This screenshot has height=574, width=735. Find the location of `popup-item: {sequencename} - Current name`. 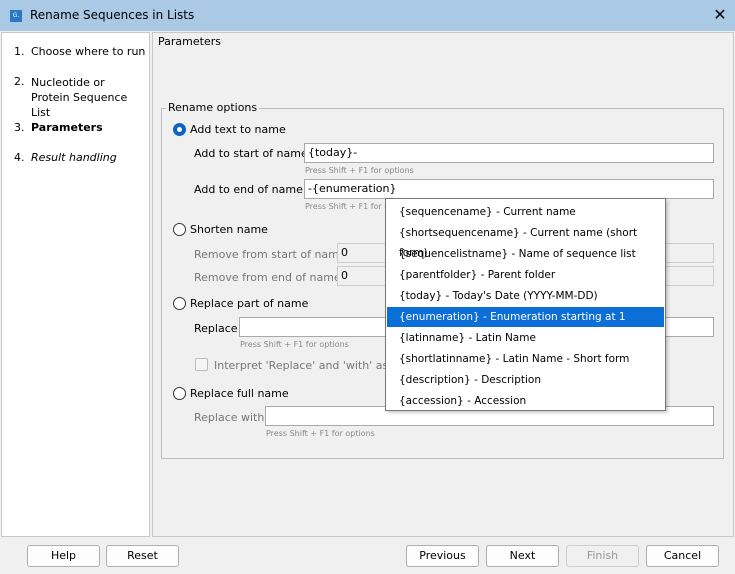

popup-item: {sequencename} - Current name is located at coordinates (525, 212).